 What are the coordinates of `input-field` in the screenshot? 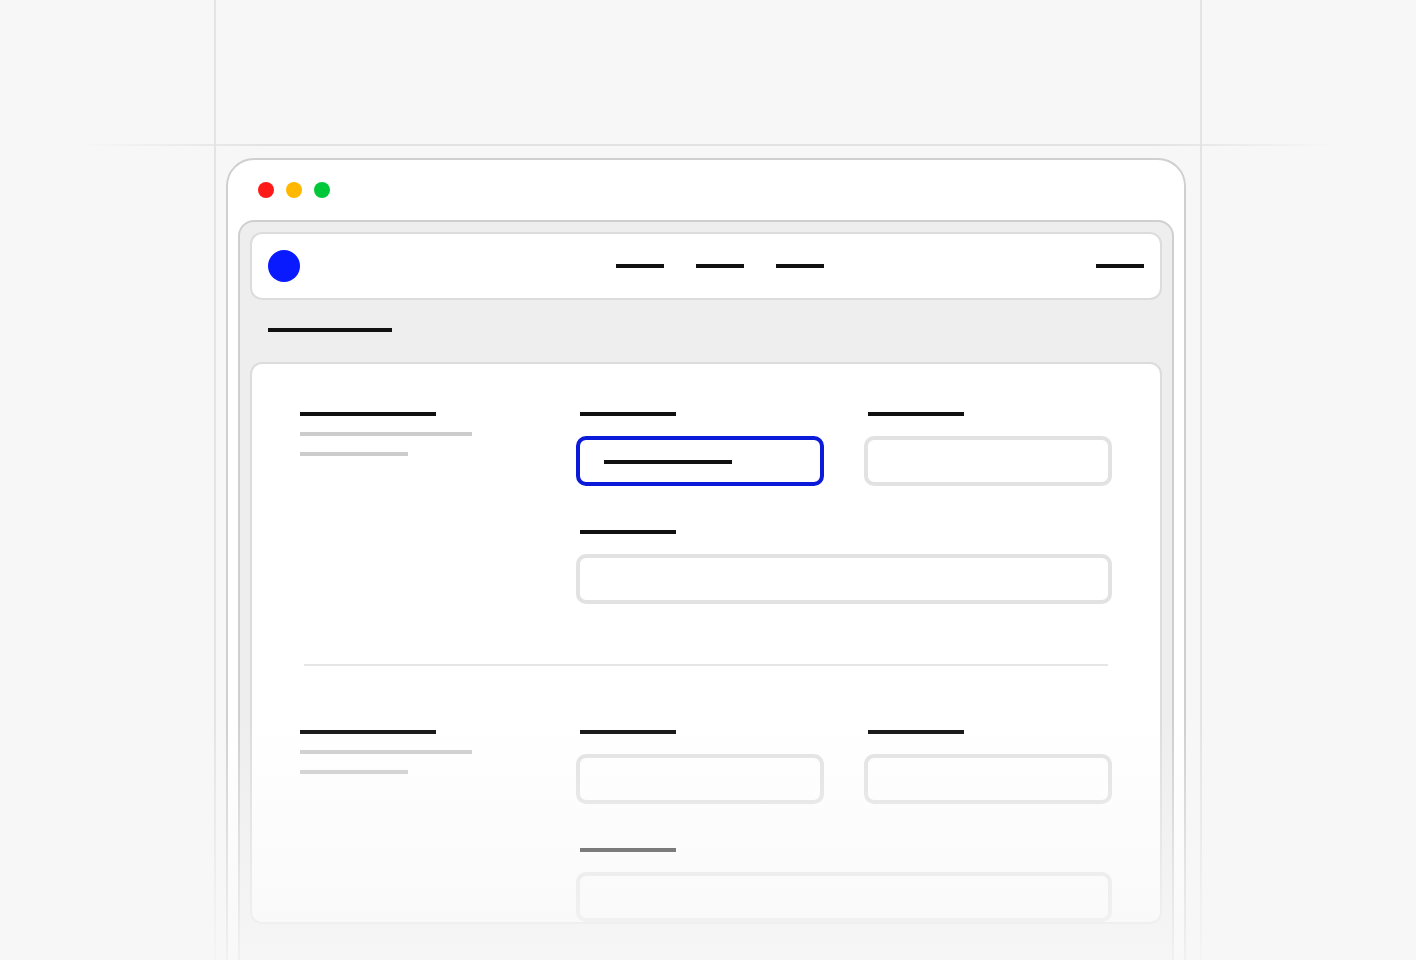 It's located at (700, 461).